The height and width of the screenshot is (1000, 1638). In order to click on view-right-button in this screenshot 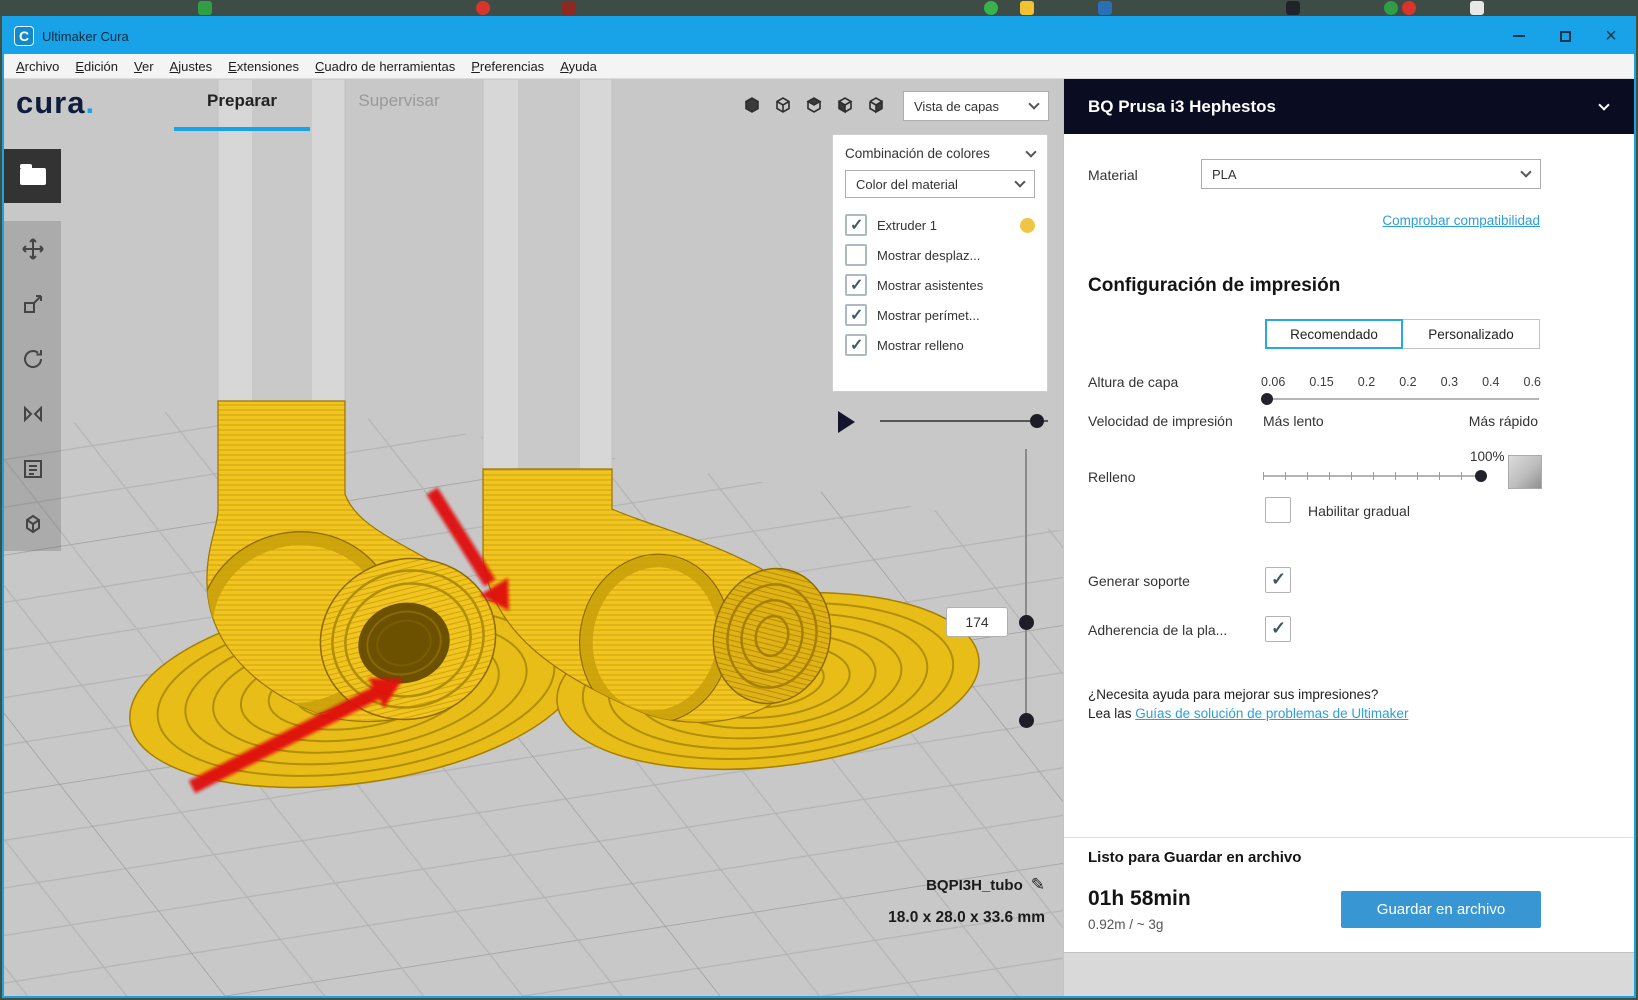, I will do `click(876, 105)`.